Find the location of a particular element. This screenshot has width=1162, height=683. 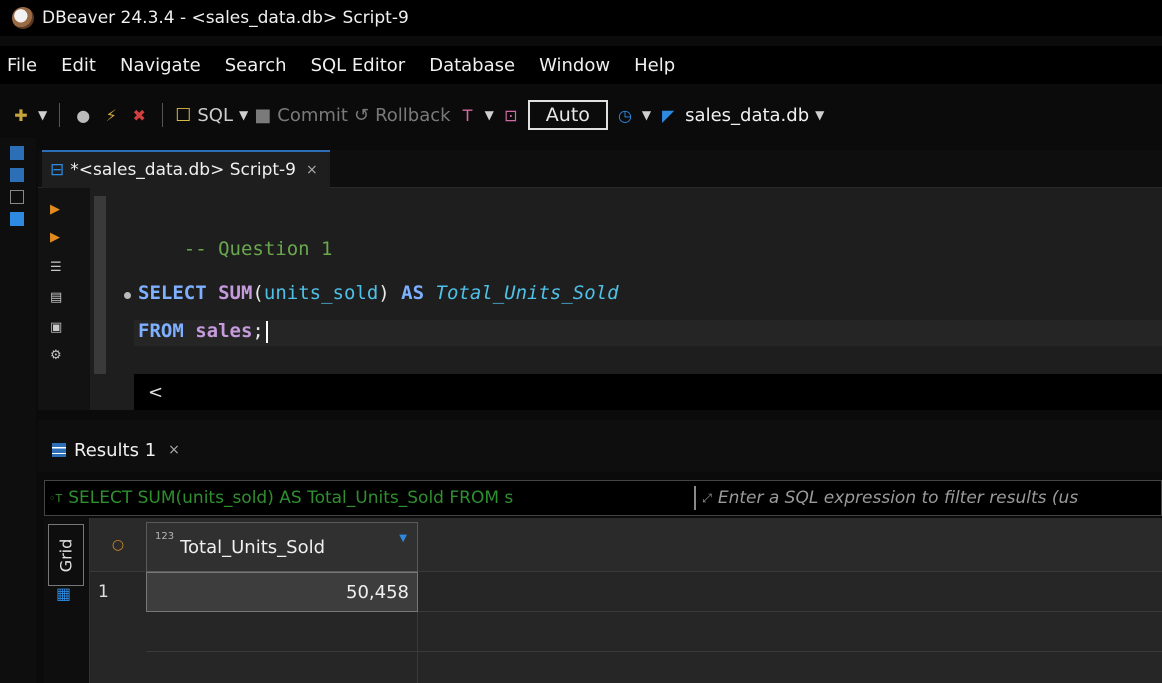

column-header-total-units-sold: 123 Total_Units_Sold ▼ is located at coordinates (282, 547).